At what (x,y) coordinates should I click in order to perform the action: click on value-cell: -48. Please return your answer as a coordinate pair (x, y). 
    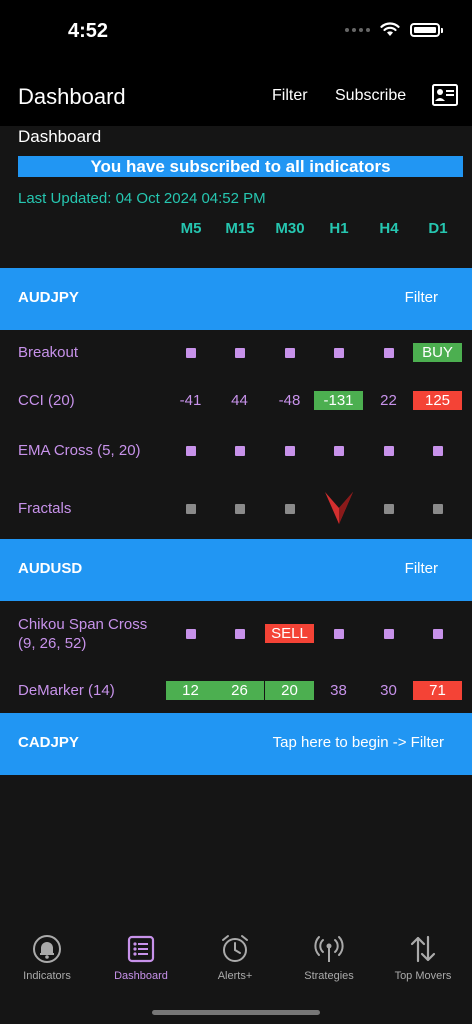
    Looking at the image, I should click on (289, 400).